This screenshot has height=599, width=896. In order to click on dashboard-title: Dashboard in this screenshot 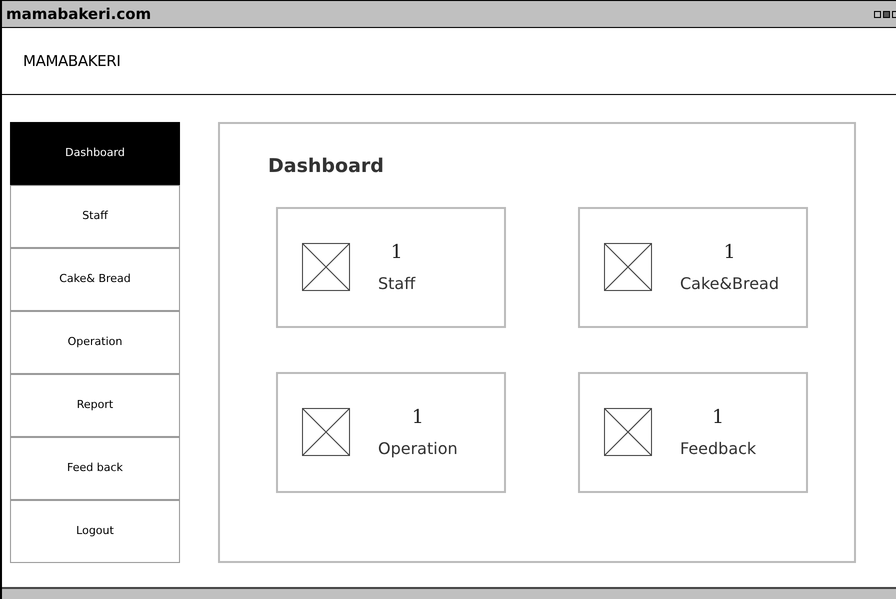, I will do `click(326, 166)`.